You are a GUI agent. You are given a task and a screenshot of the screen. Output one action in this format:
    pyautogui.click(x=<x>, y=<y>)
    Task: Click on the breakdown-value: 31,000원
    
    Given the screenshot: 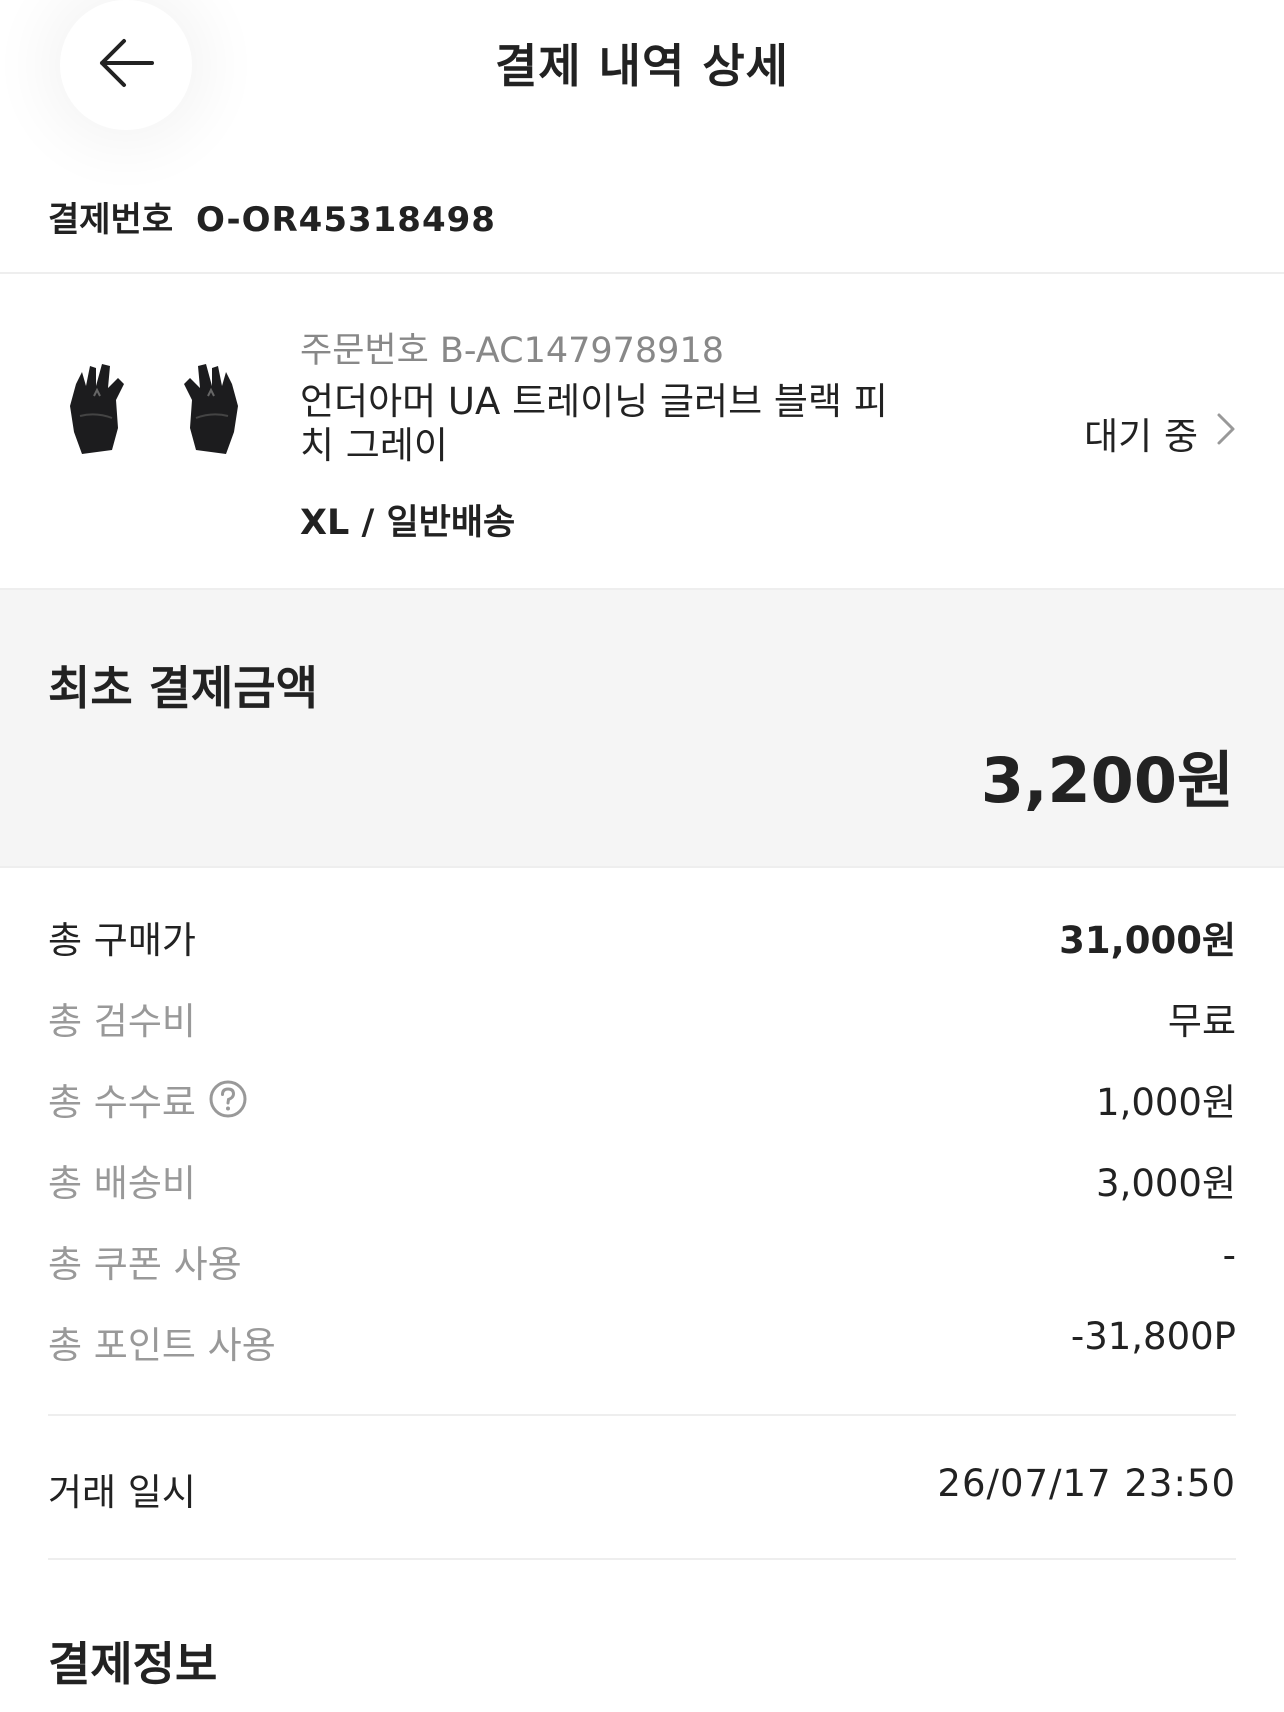 What is the action you would take?
    pyautogui.click(x=1147, y=940)
    